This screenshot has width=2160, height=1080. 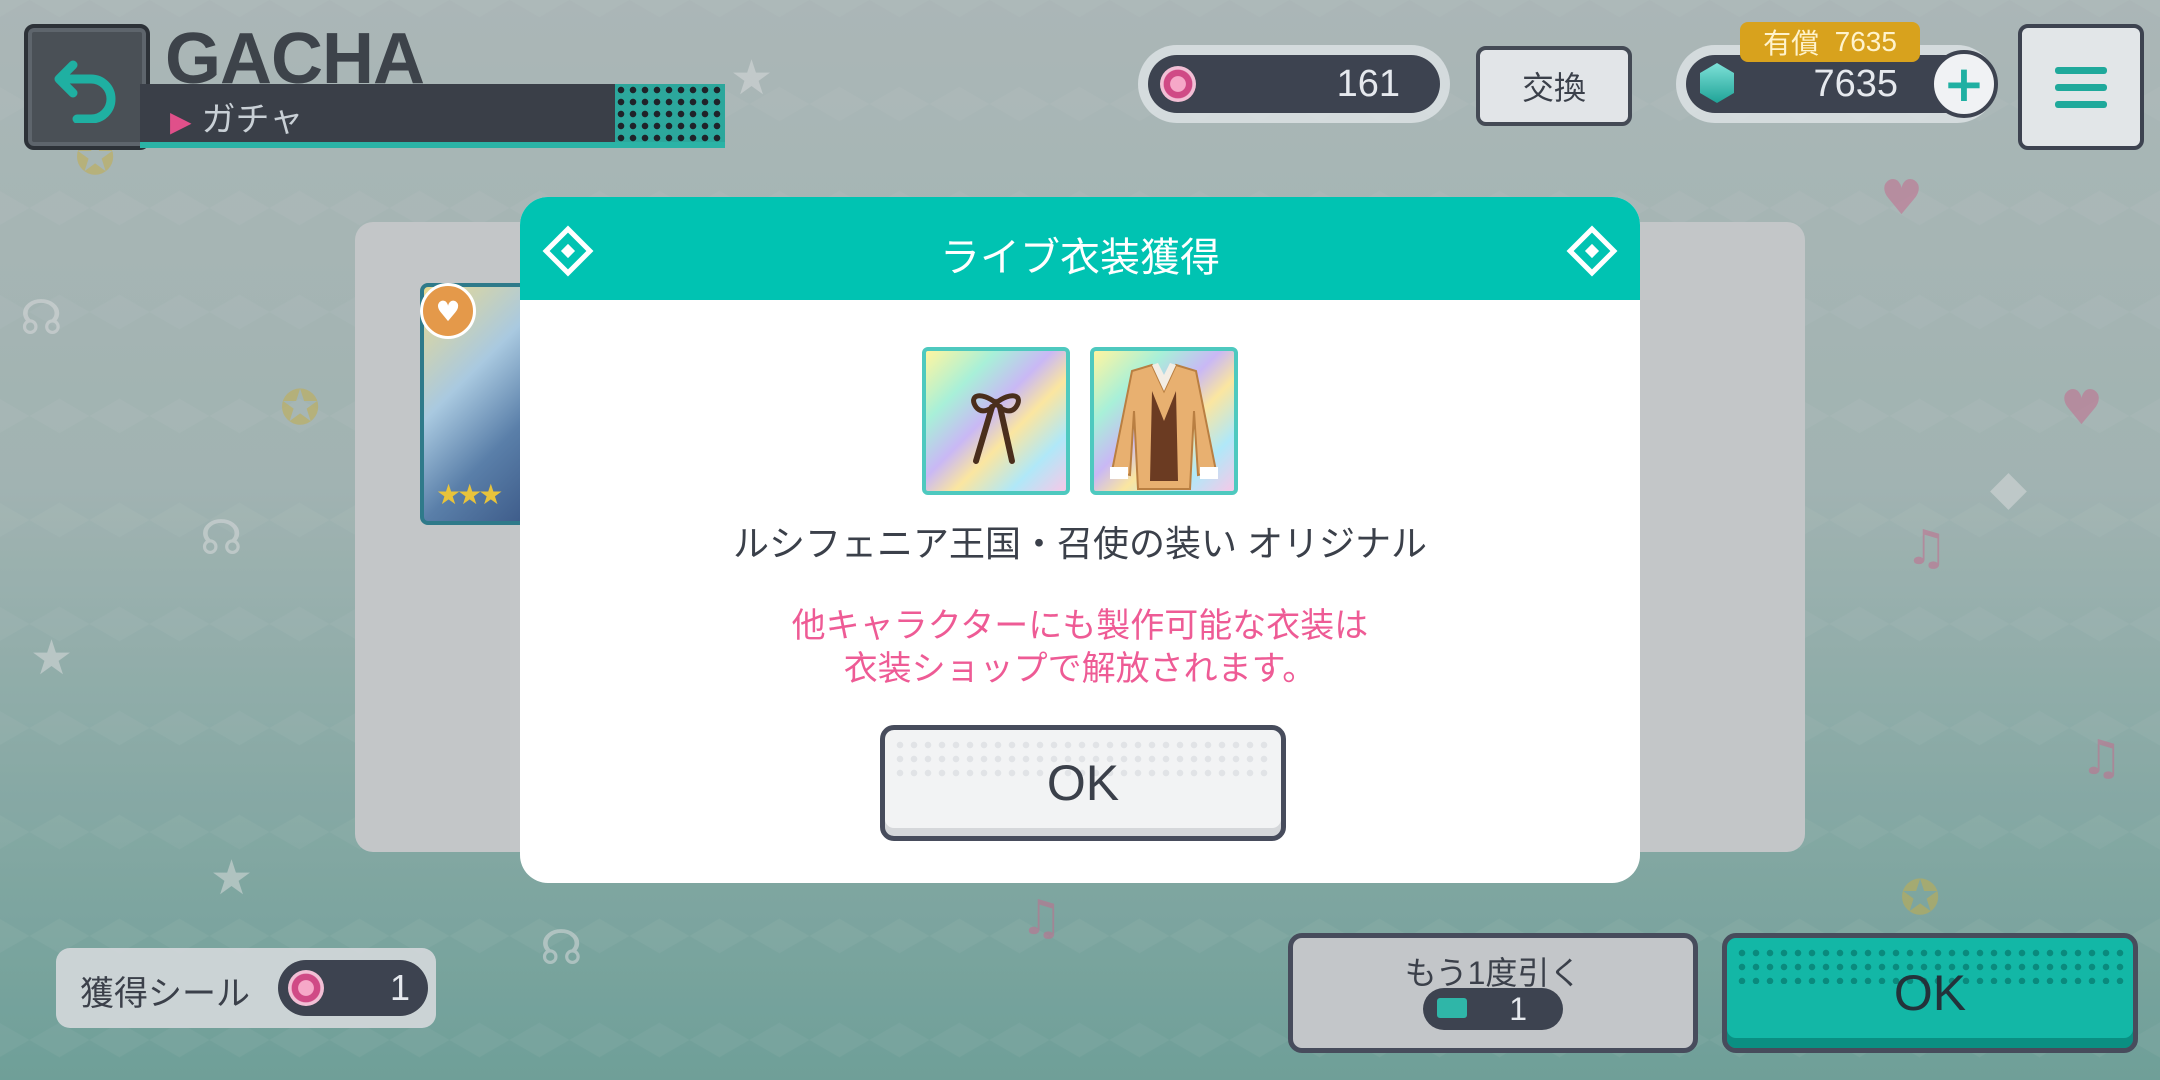 I want to click on gem-count: 7635, so click(x=1855, y=84).